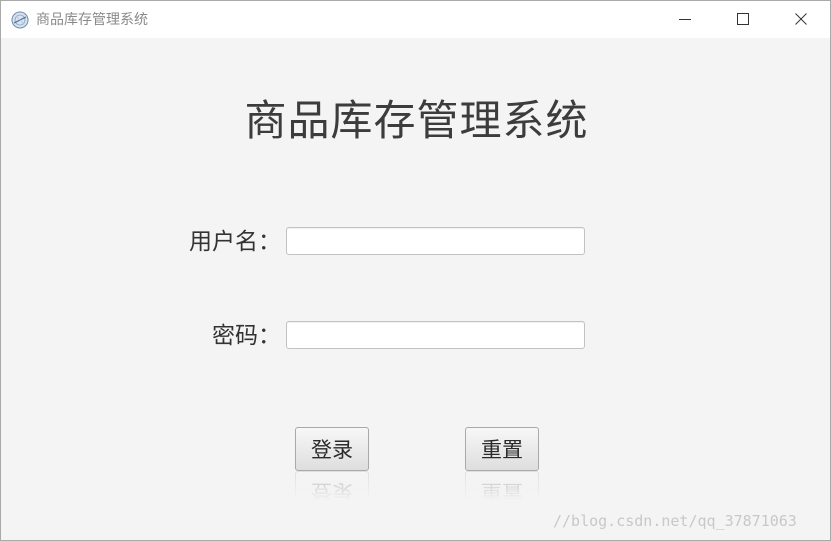 The image size is (831, 541). What do you see at coordinates (675, 521) in the screenshot?
I see `watermark-text: //blog.csdn.net/qq_37871063` at bounding box center [675, 521].